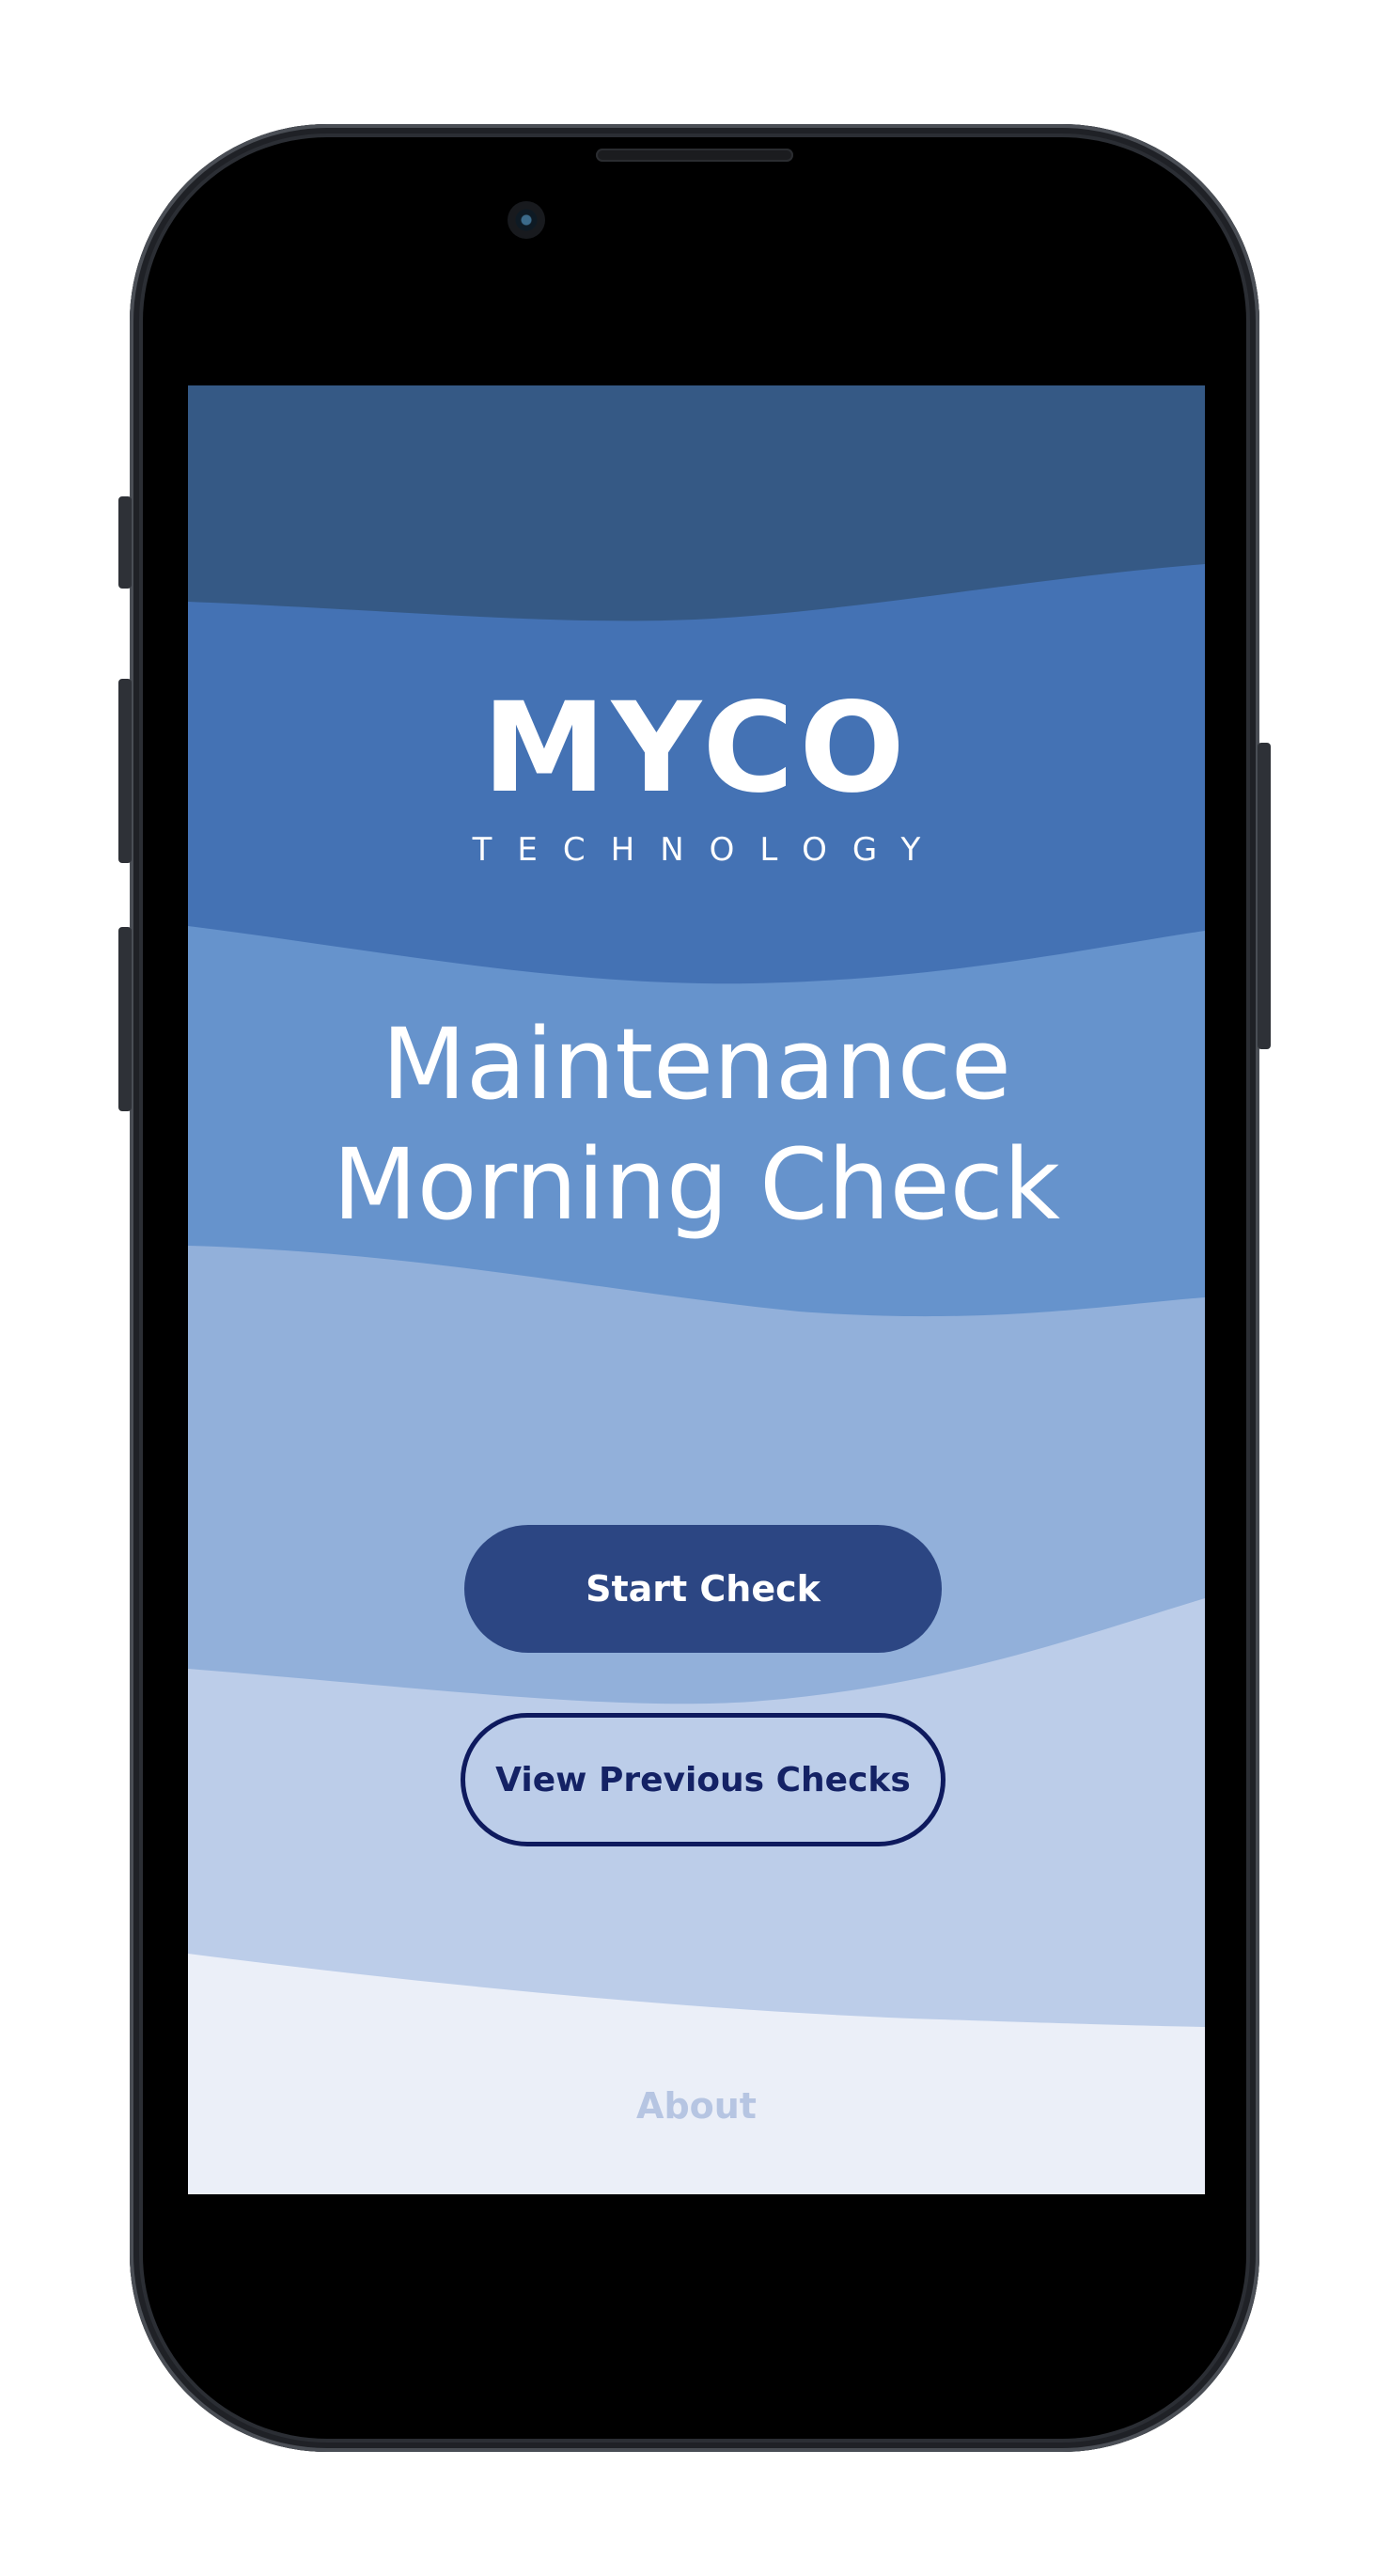  Describe the element at coordinates (696, 749) in the screenshot. I see `logo-wordmark: MYCO` at that location.